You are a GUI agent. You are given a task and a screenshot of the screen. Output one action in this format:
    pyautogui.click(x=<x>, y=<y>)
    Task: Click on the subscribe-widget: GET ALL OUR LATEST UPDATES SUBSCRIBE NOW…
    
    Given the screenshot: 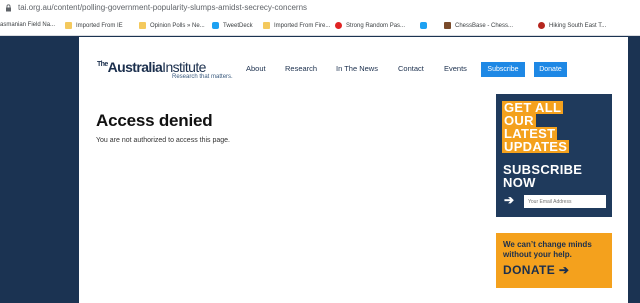 What is the action you would take?
    pyautogui.click(x=554, y=155)
    